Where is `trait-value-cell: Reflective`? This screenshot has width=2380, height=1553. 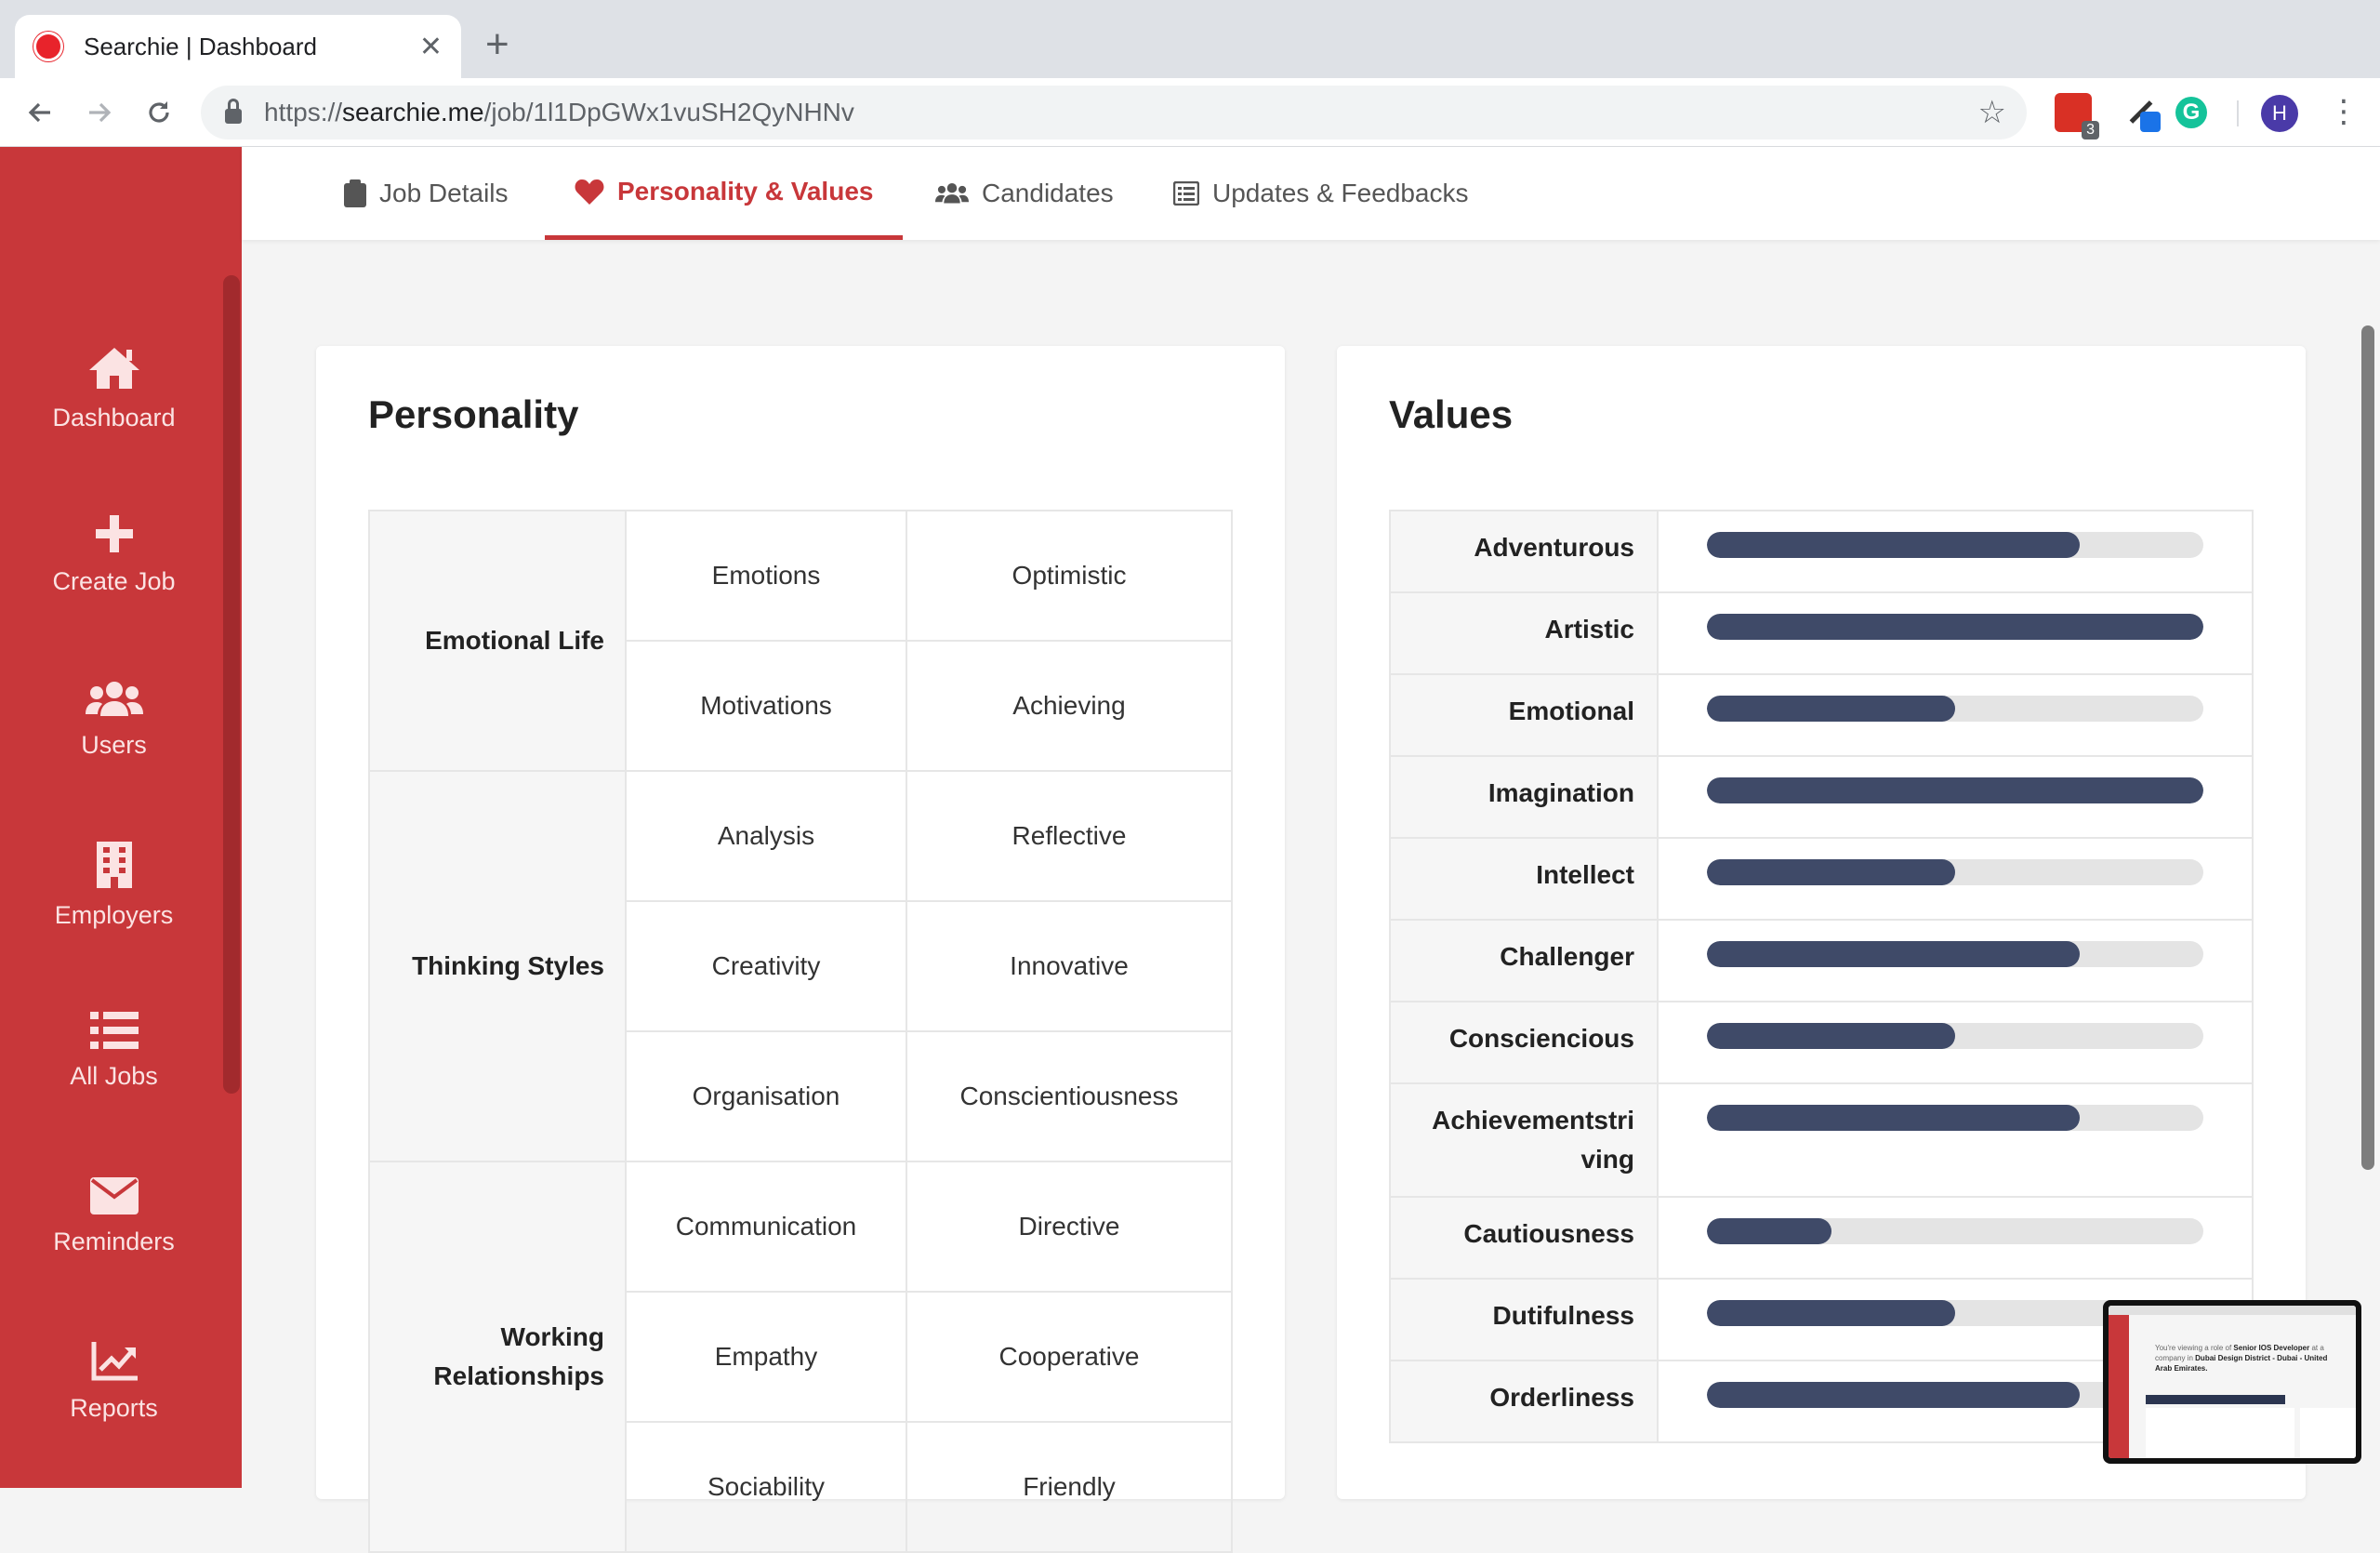 trait-value-cell: Reflective is located at coordinates (1069, 836).